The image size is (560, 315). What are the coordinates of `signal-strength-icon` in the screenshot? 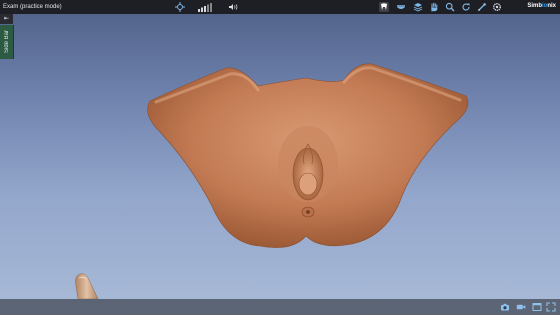 It's located at (206, 7).